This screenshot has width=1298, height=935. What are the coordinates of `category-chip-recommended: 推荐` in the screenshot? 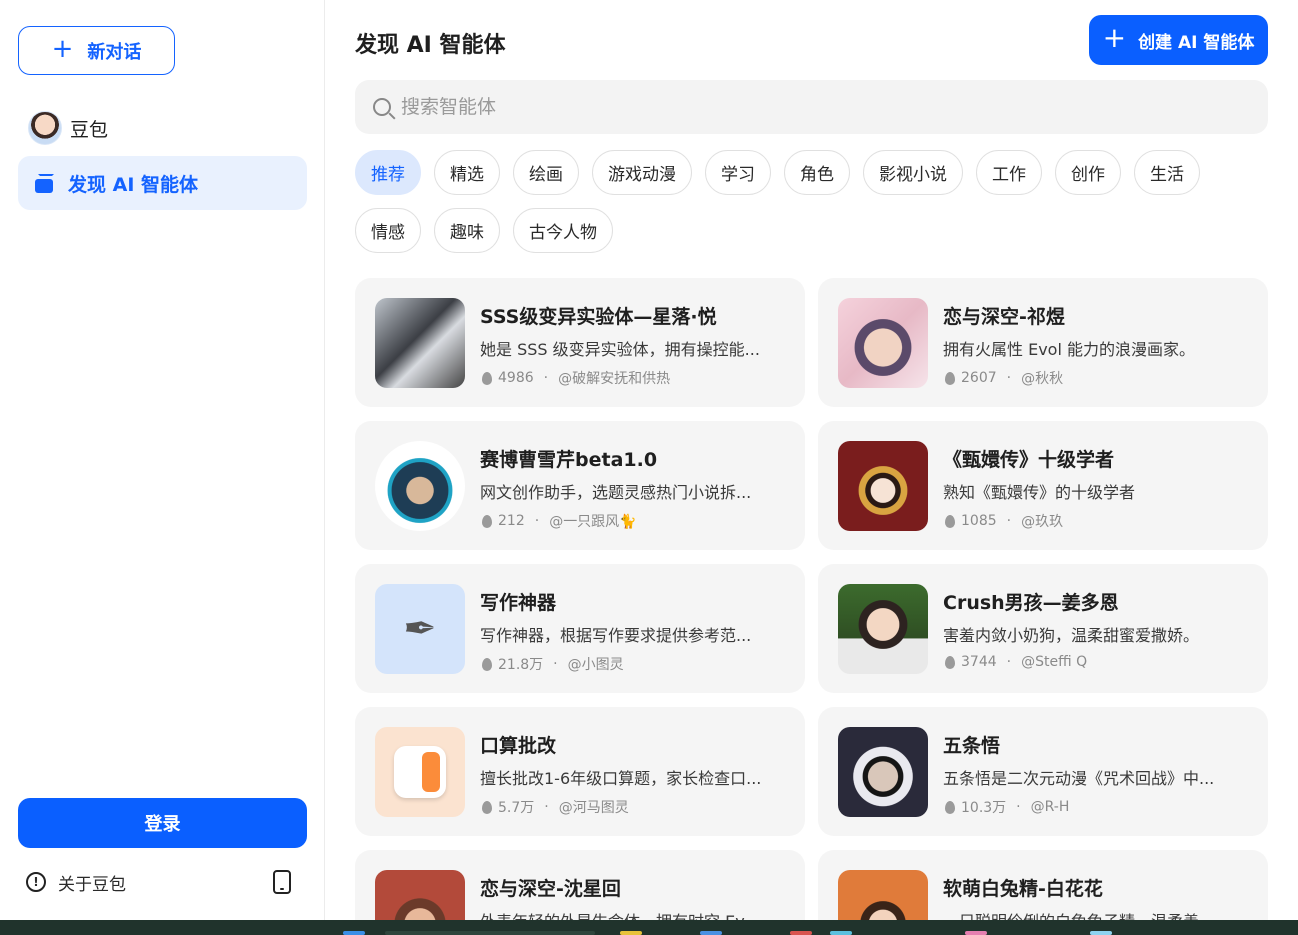 It's located at (388, 172).